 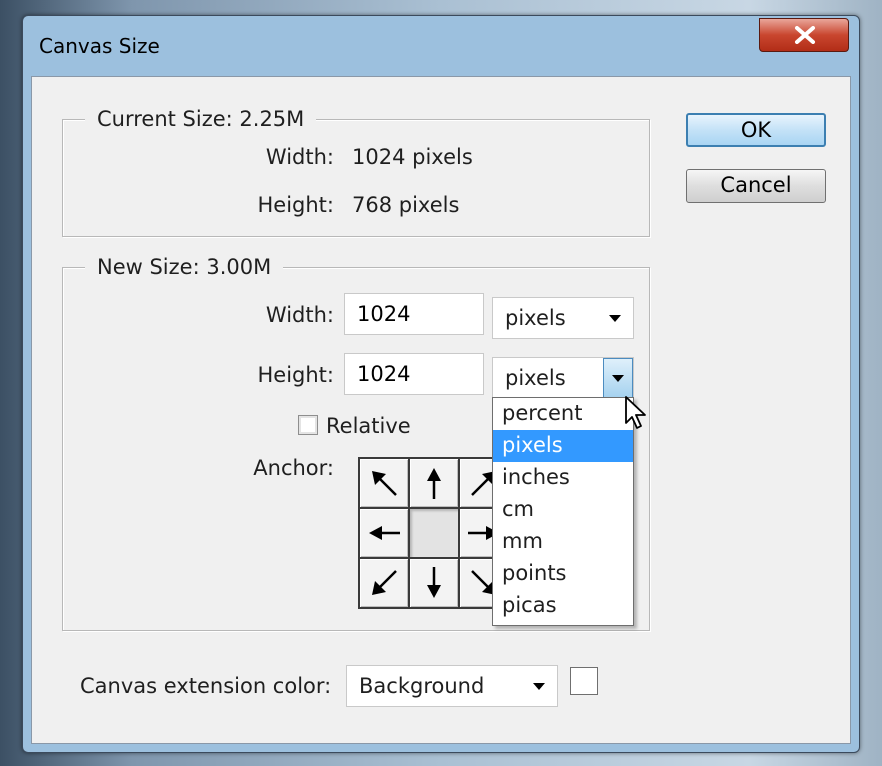 I want to click on arrow-up-left-icon, so click(x=384, y=483).